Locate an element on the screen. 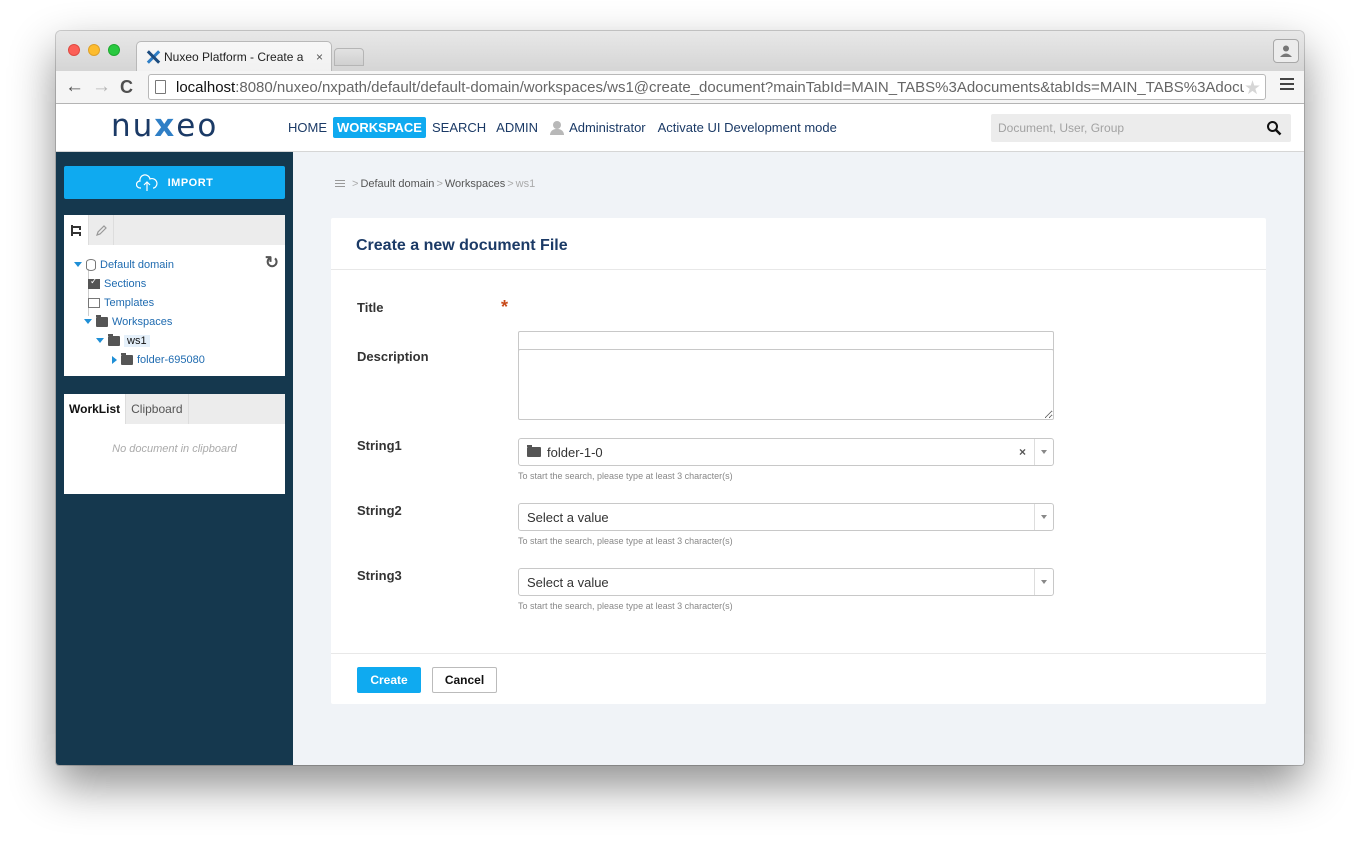 Image resolution: width=1360 pixels, height=845 pixels. tab-edit is located at coordinates (101, 230).